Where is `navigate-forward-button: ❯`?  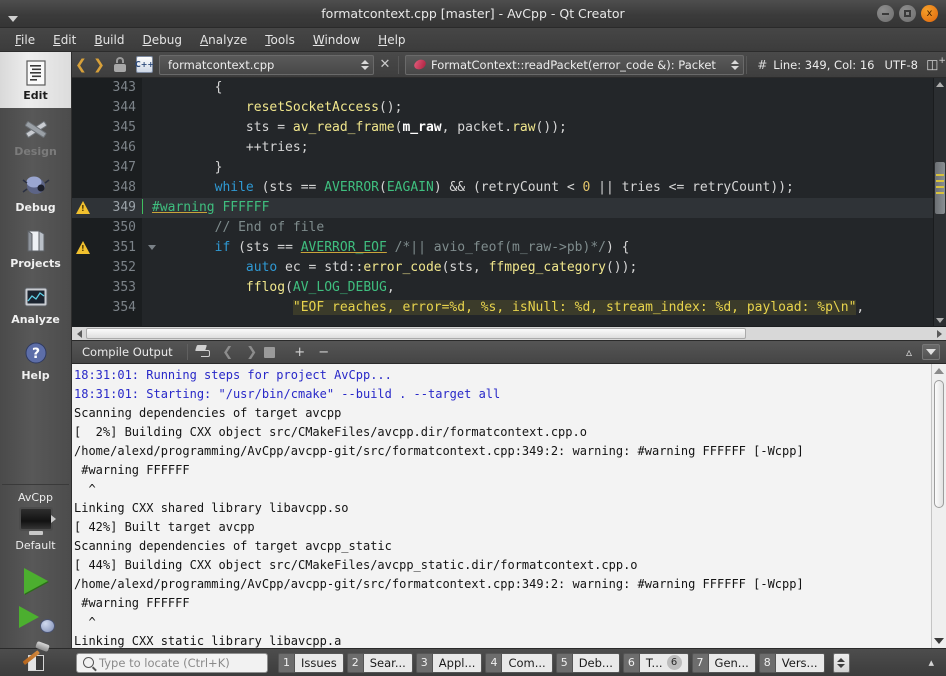
navigate-forward-button: ❯ is located at coordinates (99, 65).